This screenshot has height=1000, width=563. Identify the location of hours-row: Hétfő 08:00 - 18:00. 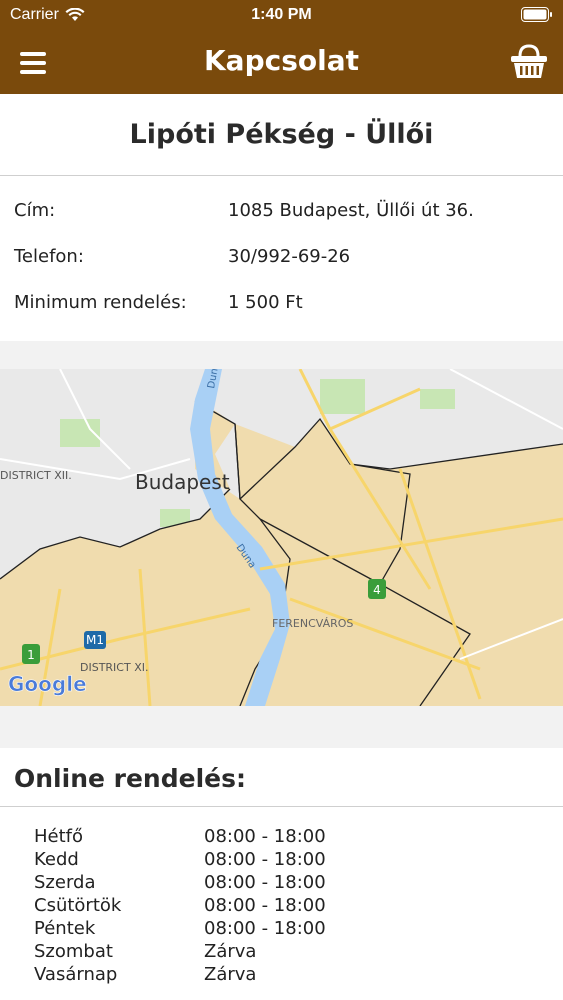
(281, 837).